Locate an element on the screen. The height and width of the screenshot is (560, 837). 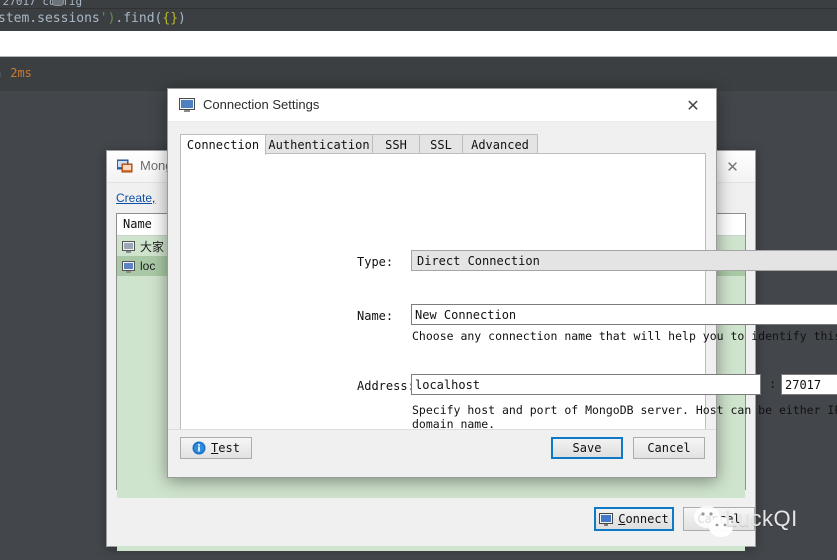
result-duration: 2ms is located at coordinates (21, 73).